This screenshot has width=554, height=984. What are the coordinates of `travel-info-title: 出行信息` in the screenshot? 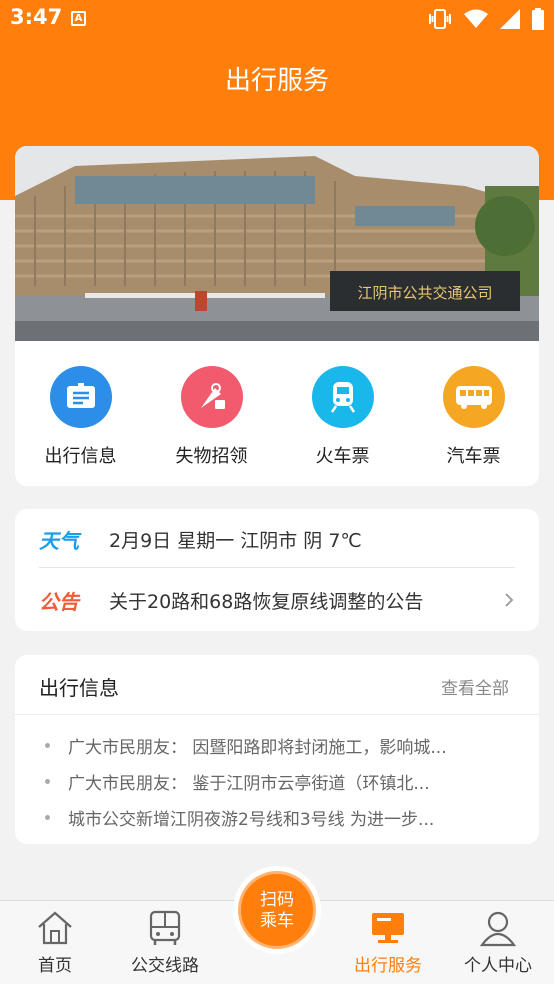 It's located at (79, 688).